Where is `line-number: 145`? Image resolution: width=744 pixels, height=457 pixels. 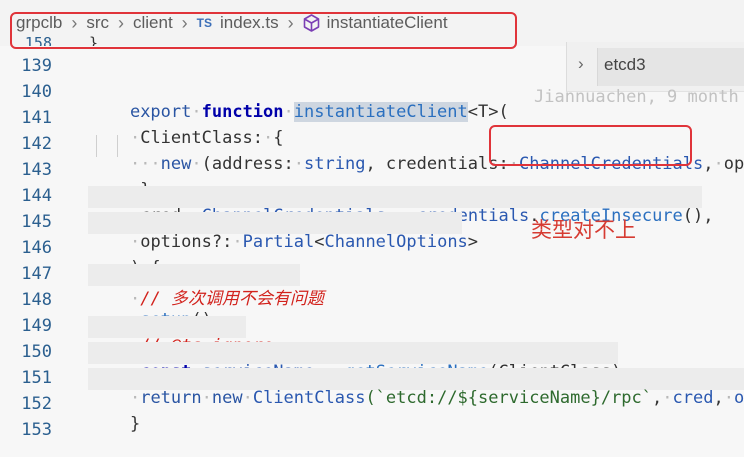 line-number: 145 is located at coordinates (36, 222).